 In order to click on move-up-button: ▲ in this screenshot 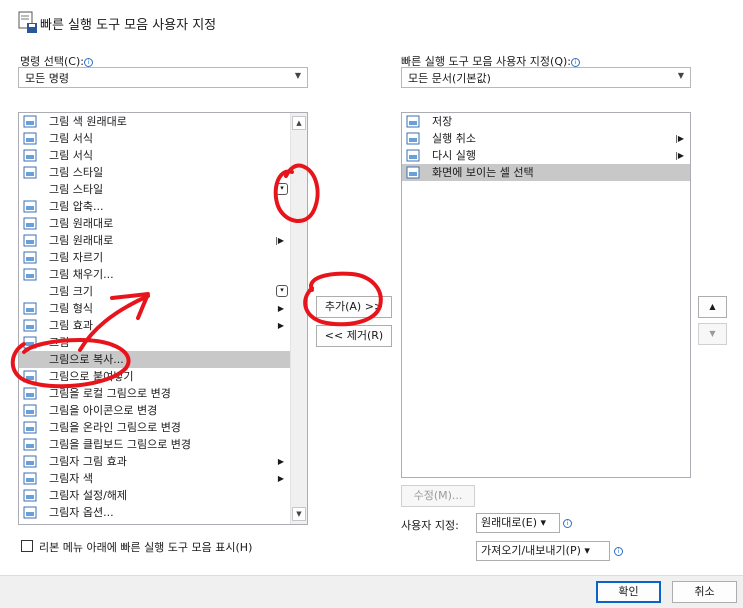, I will do `click(712, 307)`.